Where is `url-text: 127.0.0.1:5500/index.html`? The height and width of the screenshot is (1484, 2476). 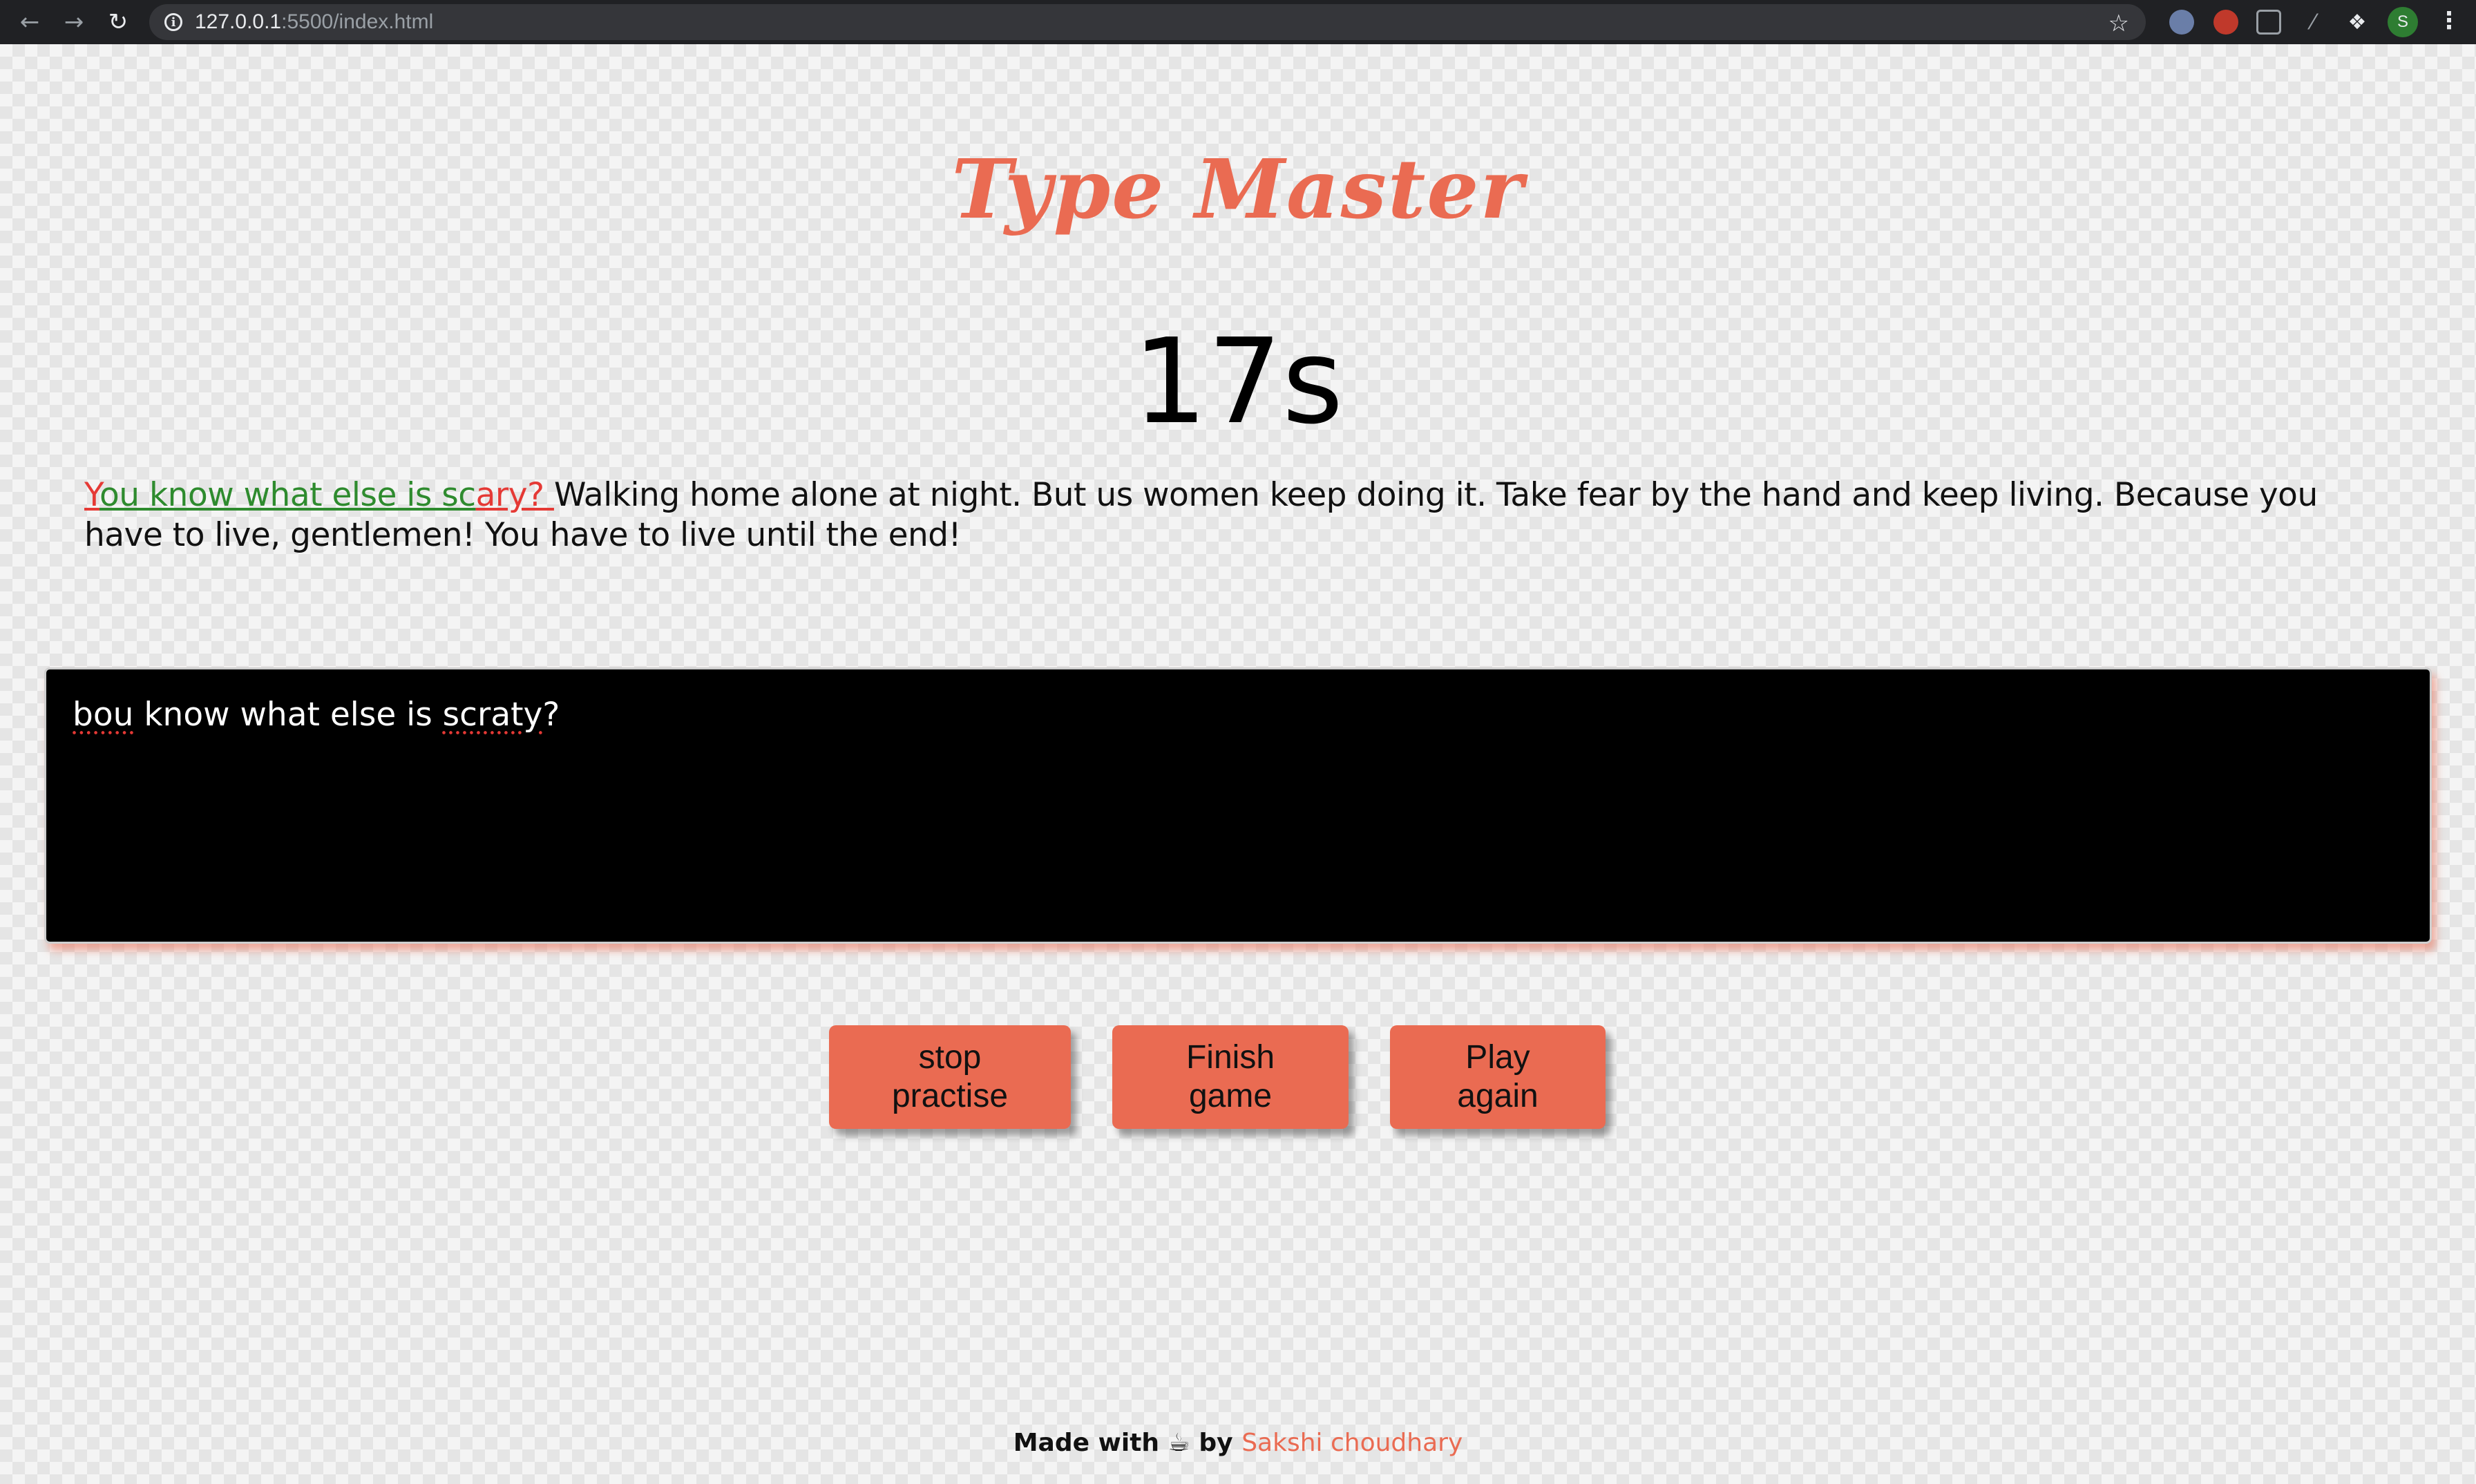
url-text: 127.0.0.1:5500/index.html is located at coordinates (314, 22).